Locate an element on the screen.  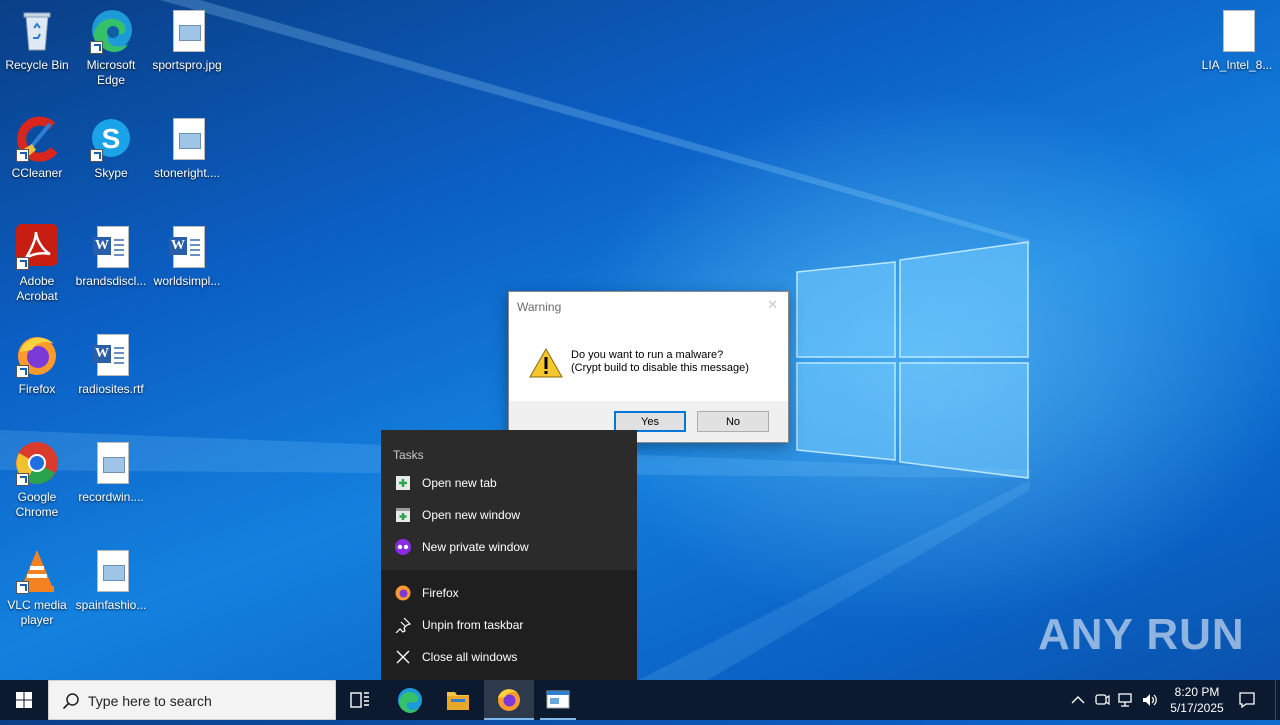
warning-icon is located at coordinates (546, 363).